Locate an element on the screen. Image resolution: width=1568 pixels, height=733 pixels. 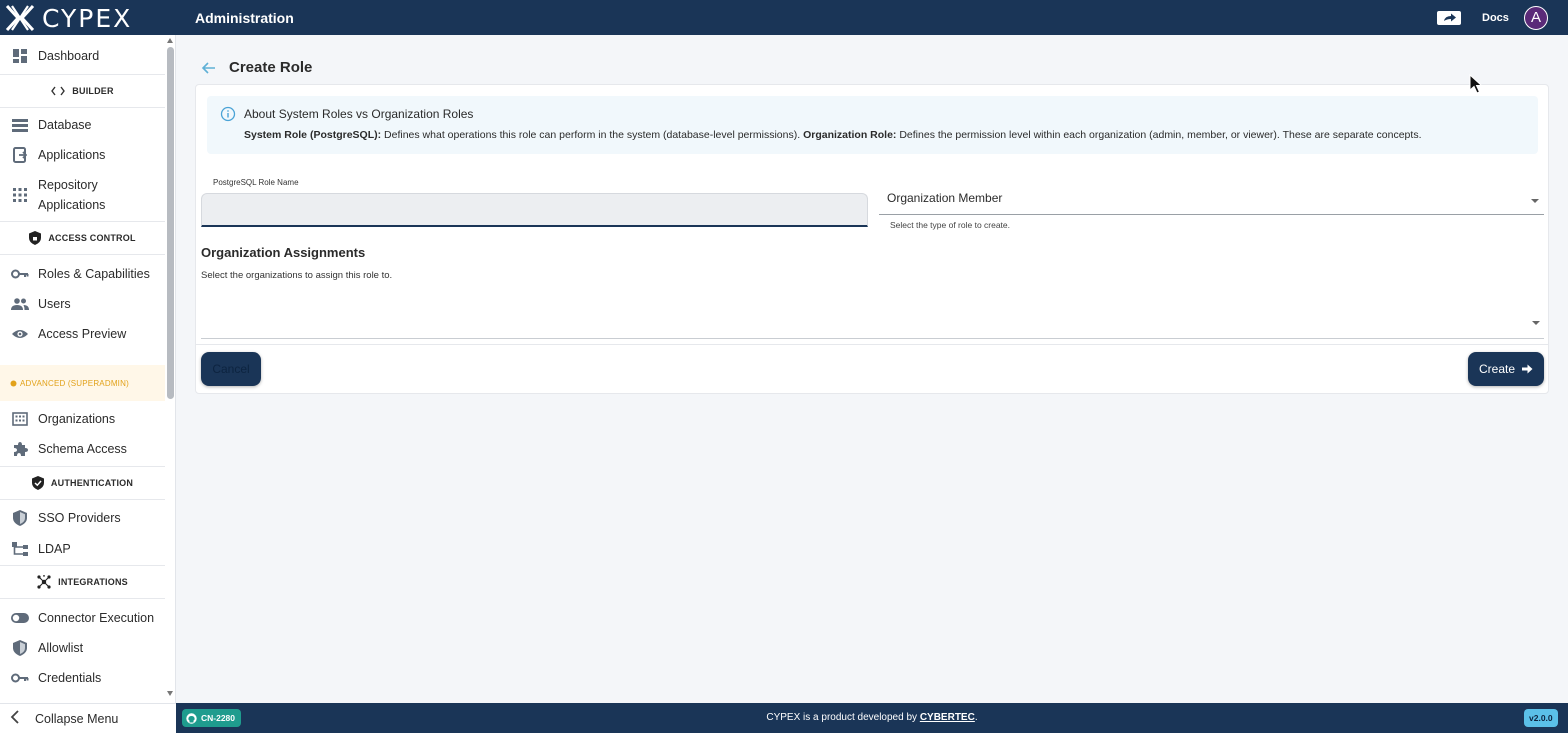
section-label: INTEGRATIONS is located at coordinates (93, 582).